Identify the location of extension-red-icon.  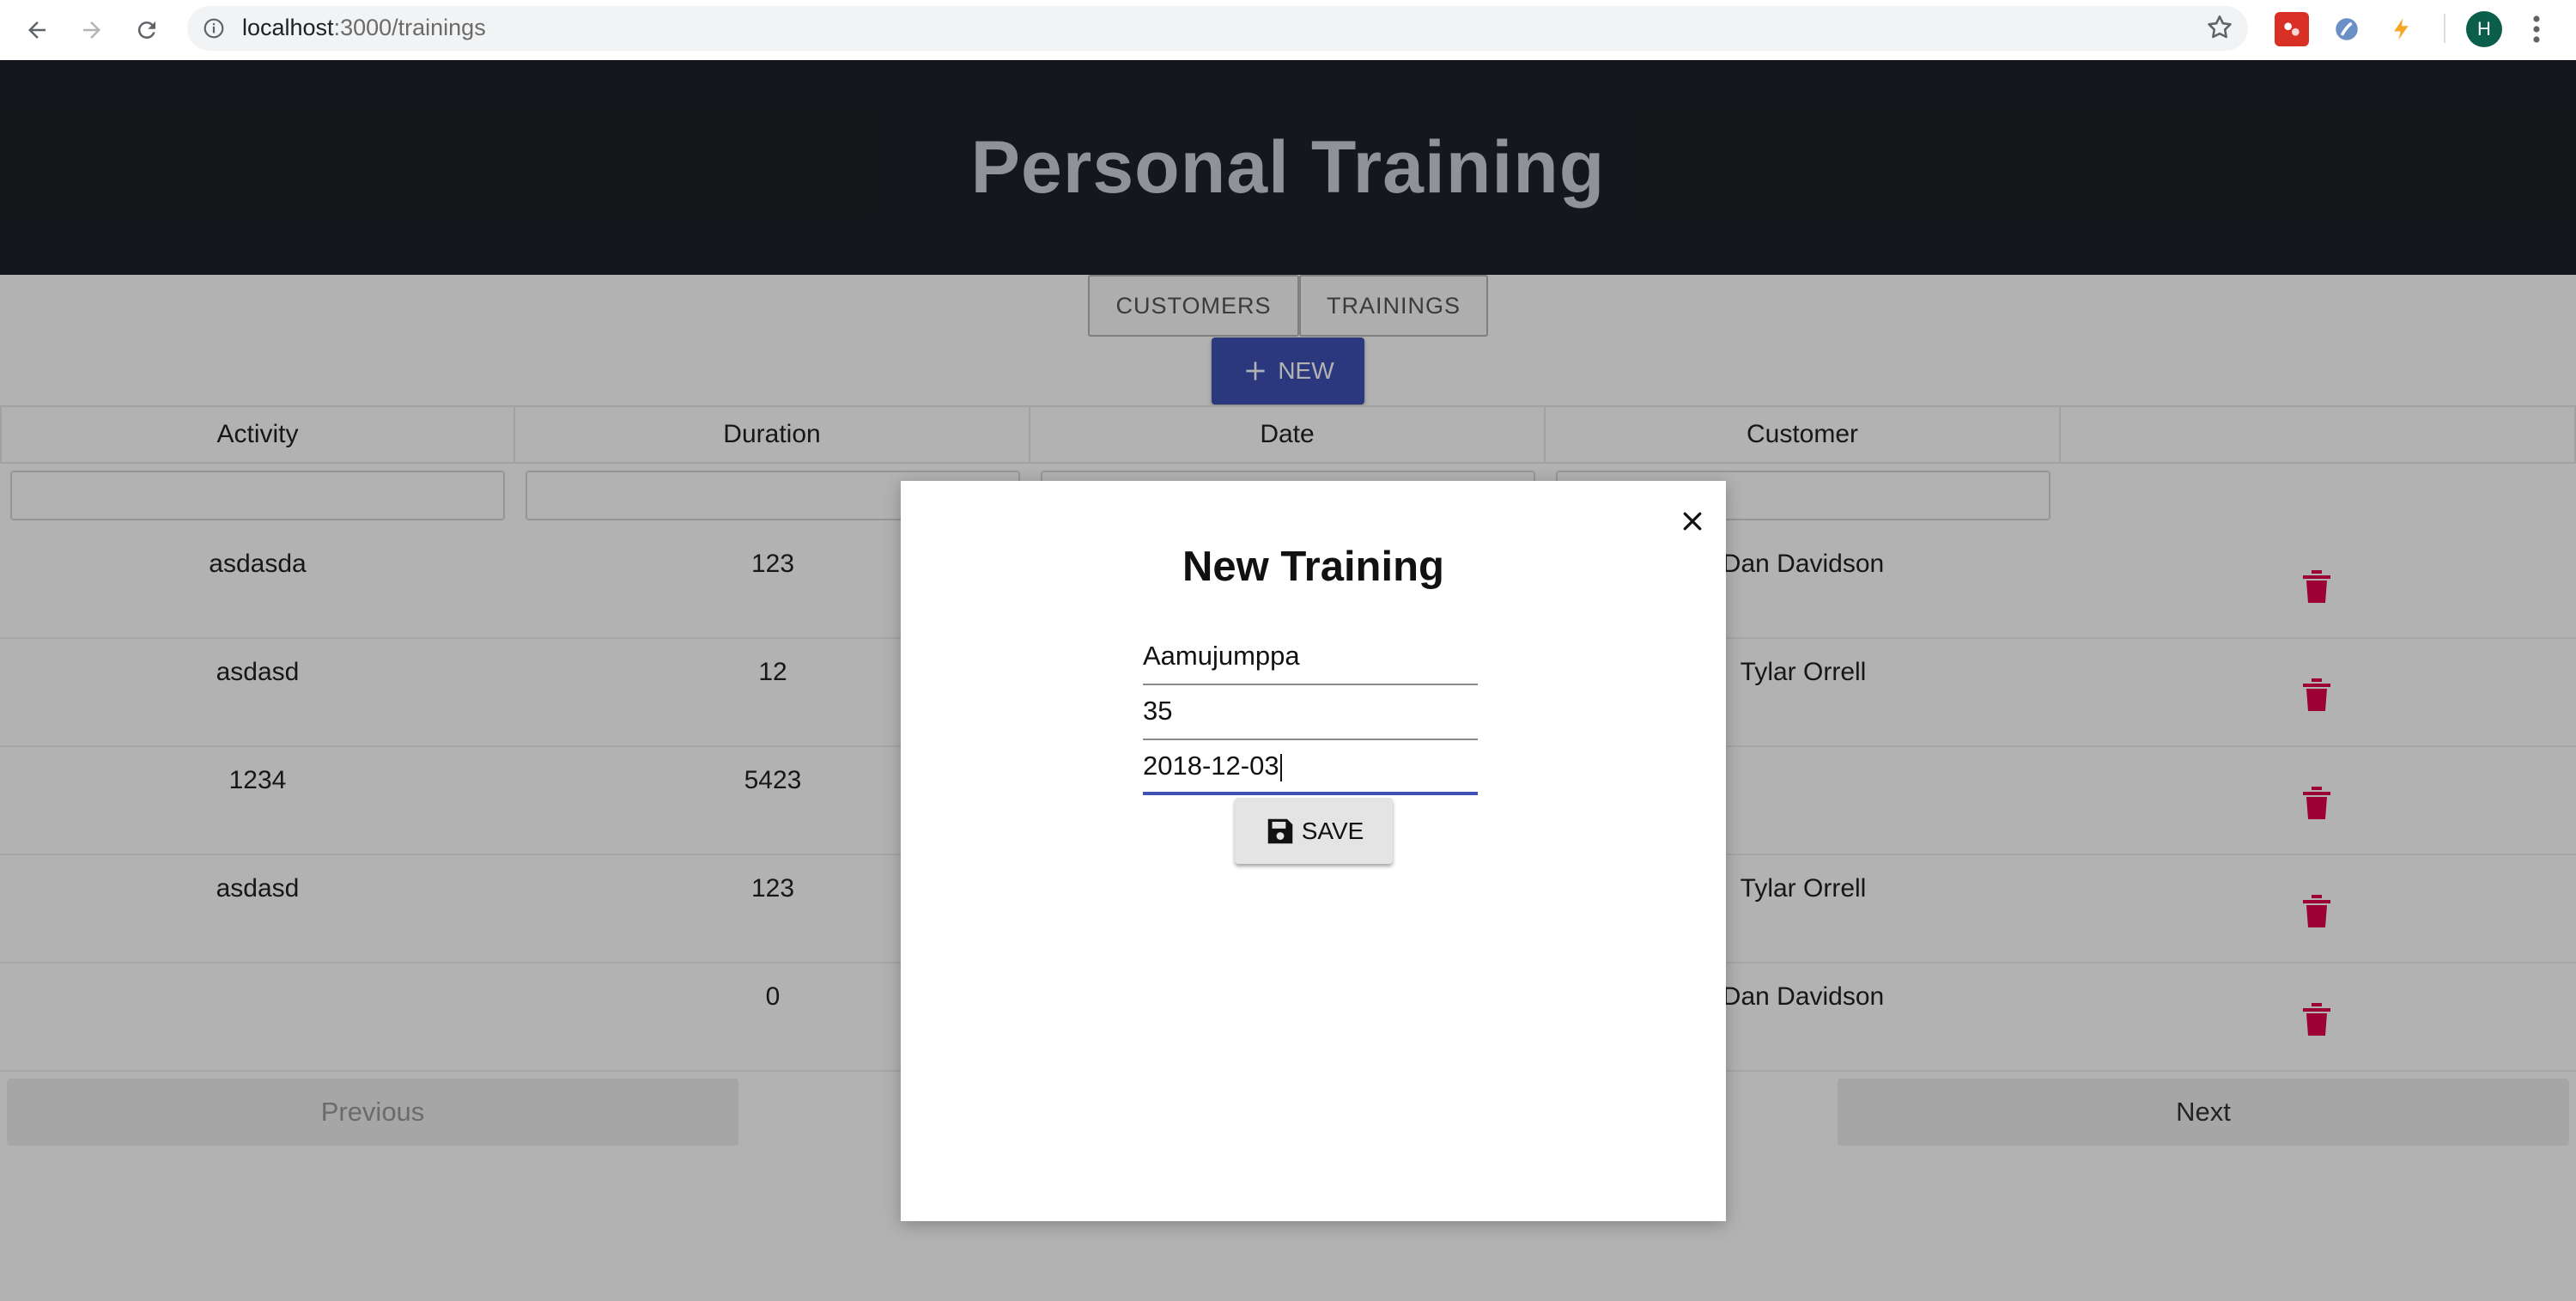
(2292, 29).